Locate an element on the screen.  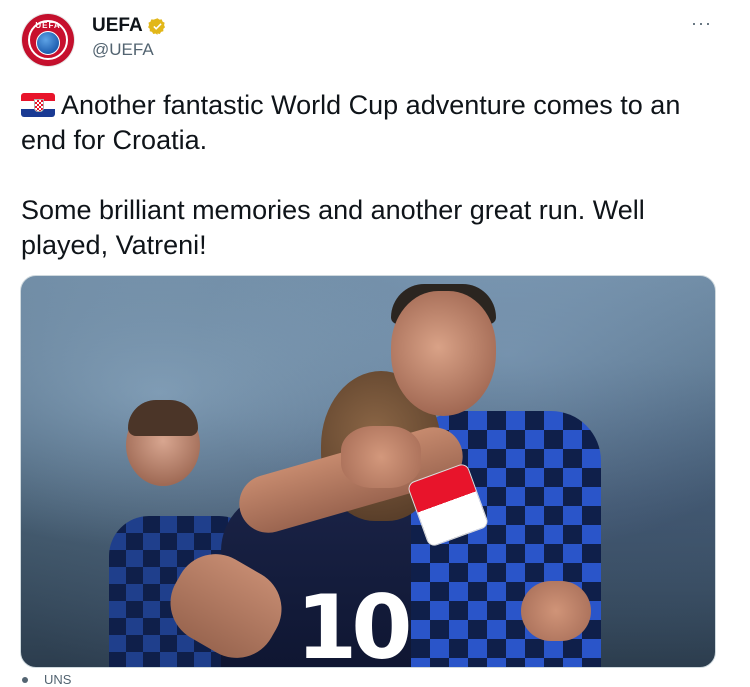
captain-player-head is located at coordinates (443, 353).